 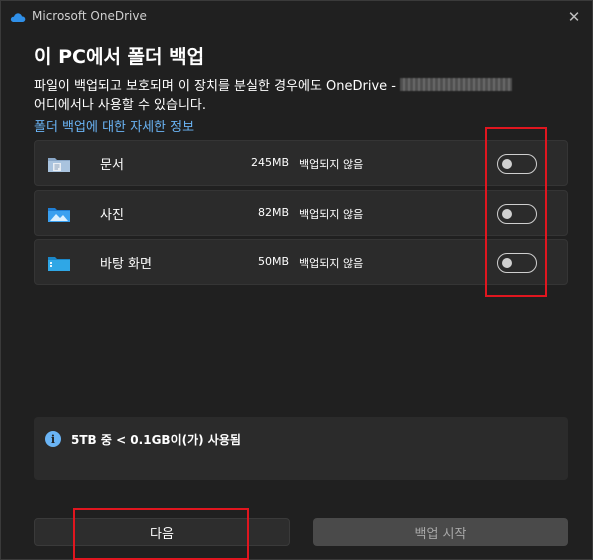 I want to click on close-button: ✕, so click(x=574, y=17).